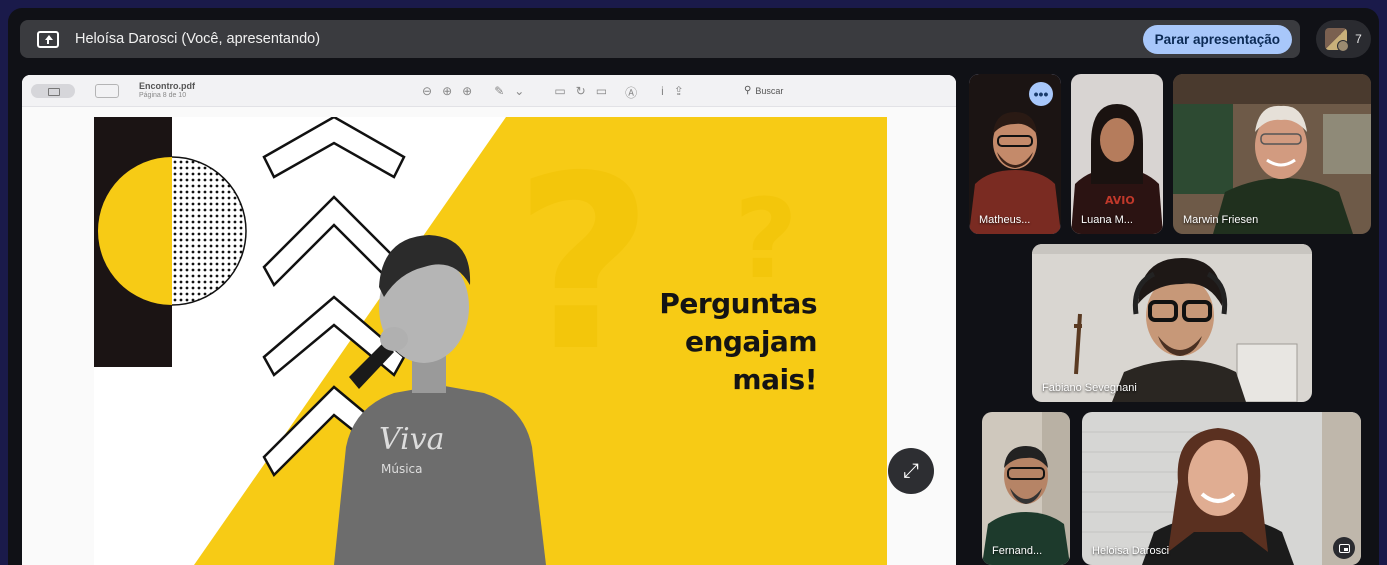 Image resolution: width=1387 pixels, height=565 pixels. What do you see at coordinates (1344, 548) in the screenshot?
I see `pip-icon` at bounding box center [1344, 548].